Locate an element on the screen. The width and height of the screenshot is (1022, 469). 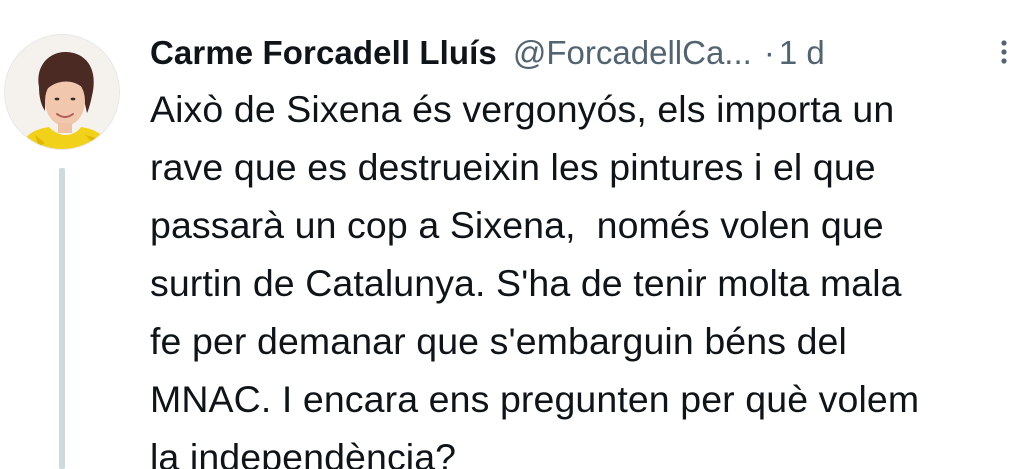
profile-photo-icon is located at coordinates (62, 92).